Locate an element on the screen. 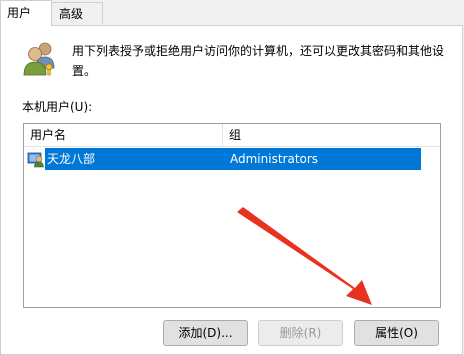  delete-button: 删除(R) is located at coordinates (300, 333).